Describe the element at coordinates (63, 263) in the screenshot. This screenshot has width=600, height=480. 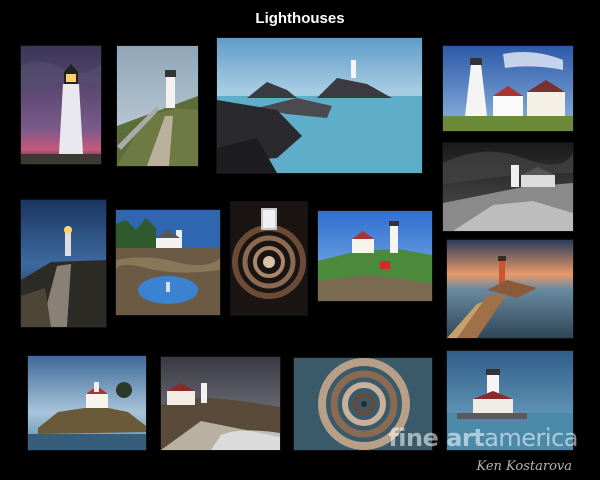
I see `photo-causeway-night` at that location.